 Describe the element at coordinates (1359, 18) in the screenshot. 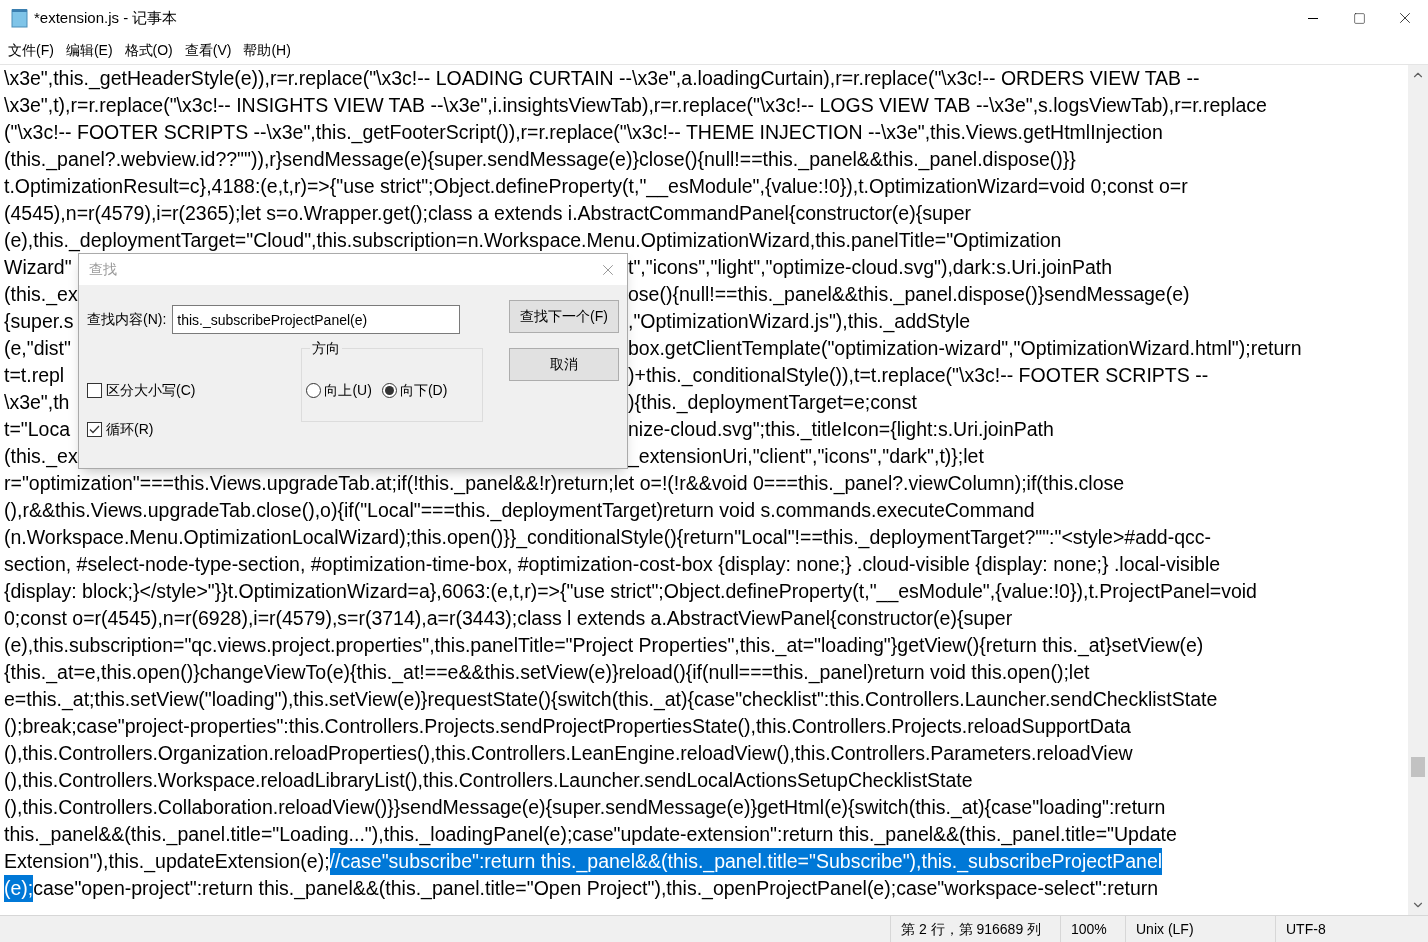

I see `maximize-icon` at that location.